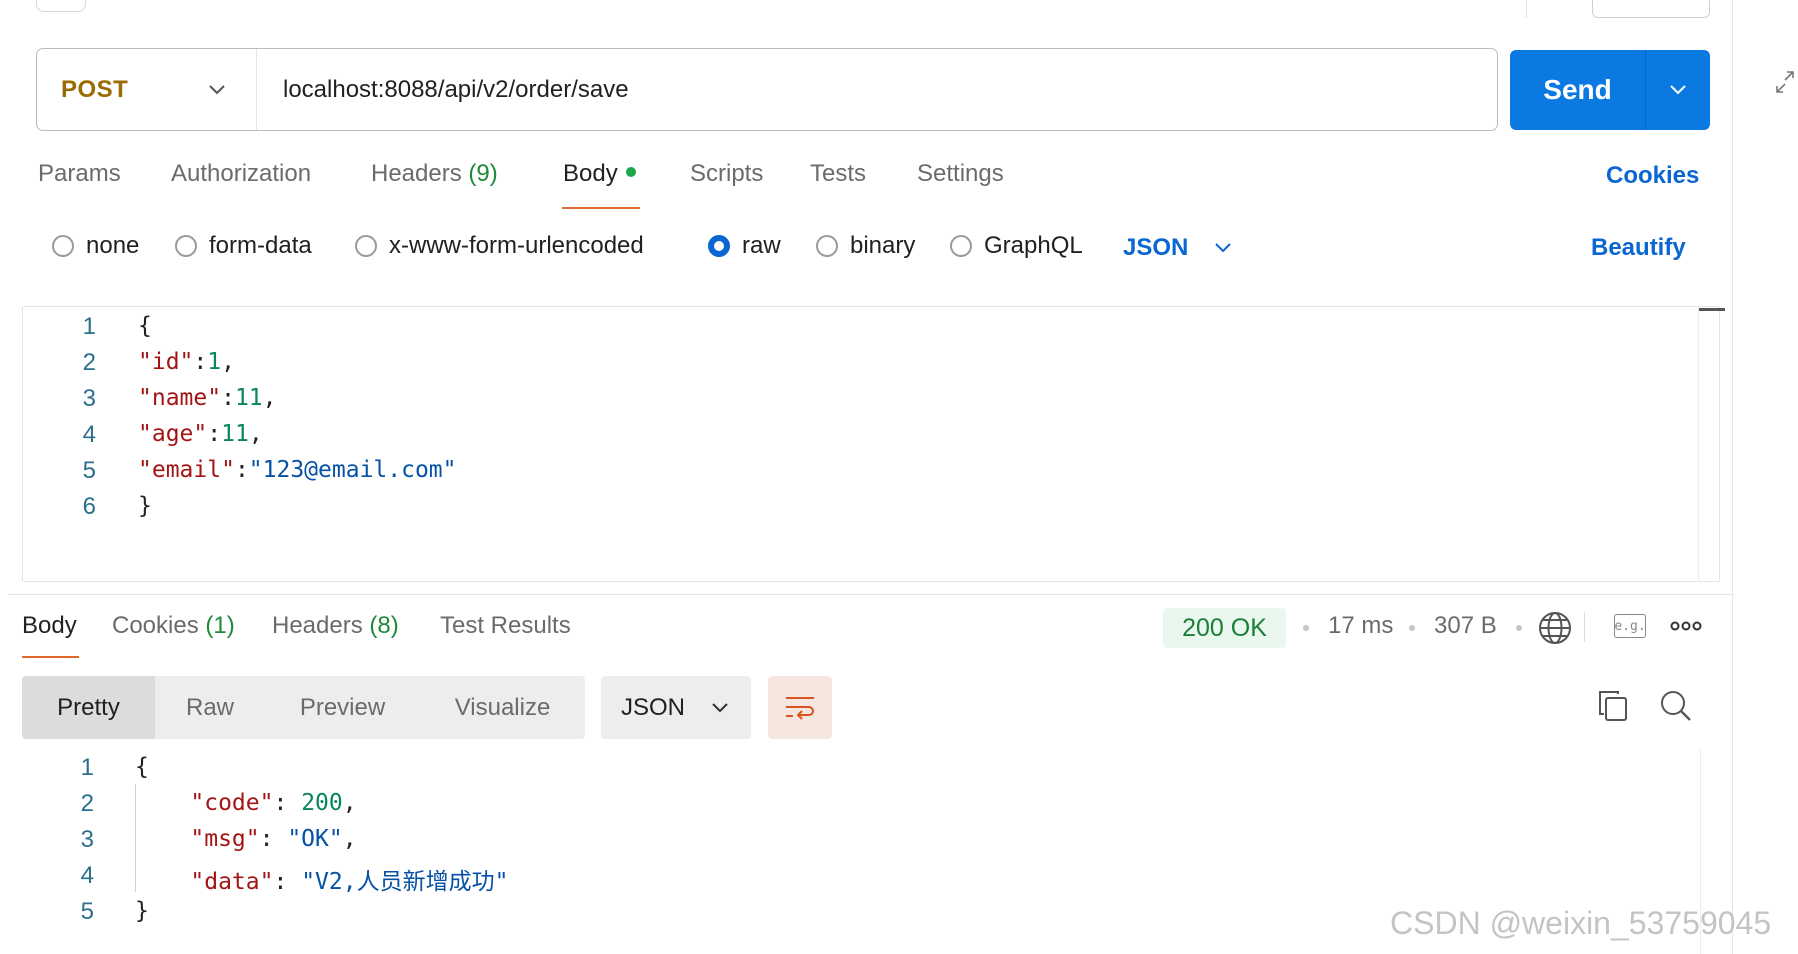  Describe the element at coordinates (61, 6) in the screenshot. I see `previous-tab-edge` at that location.